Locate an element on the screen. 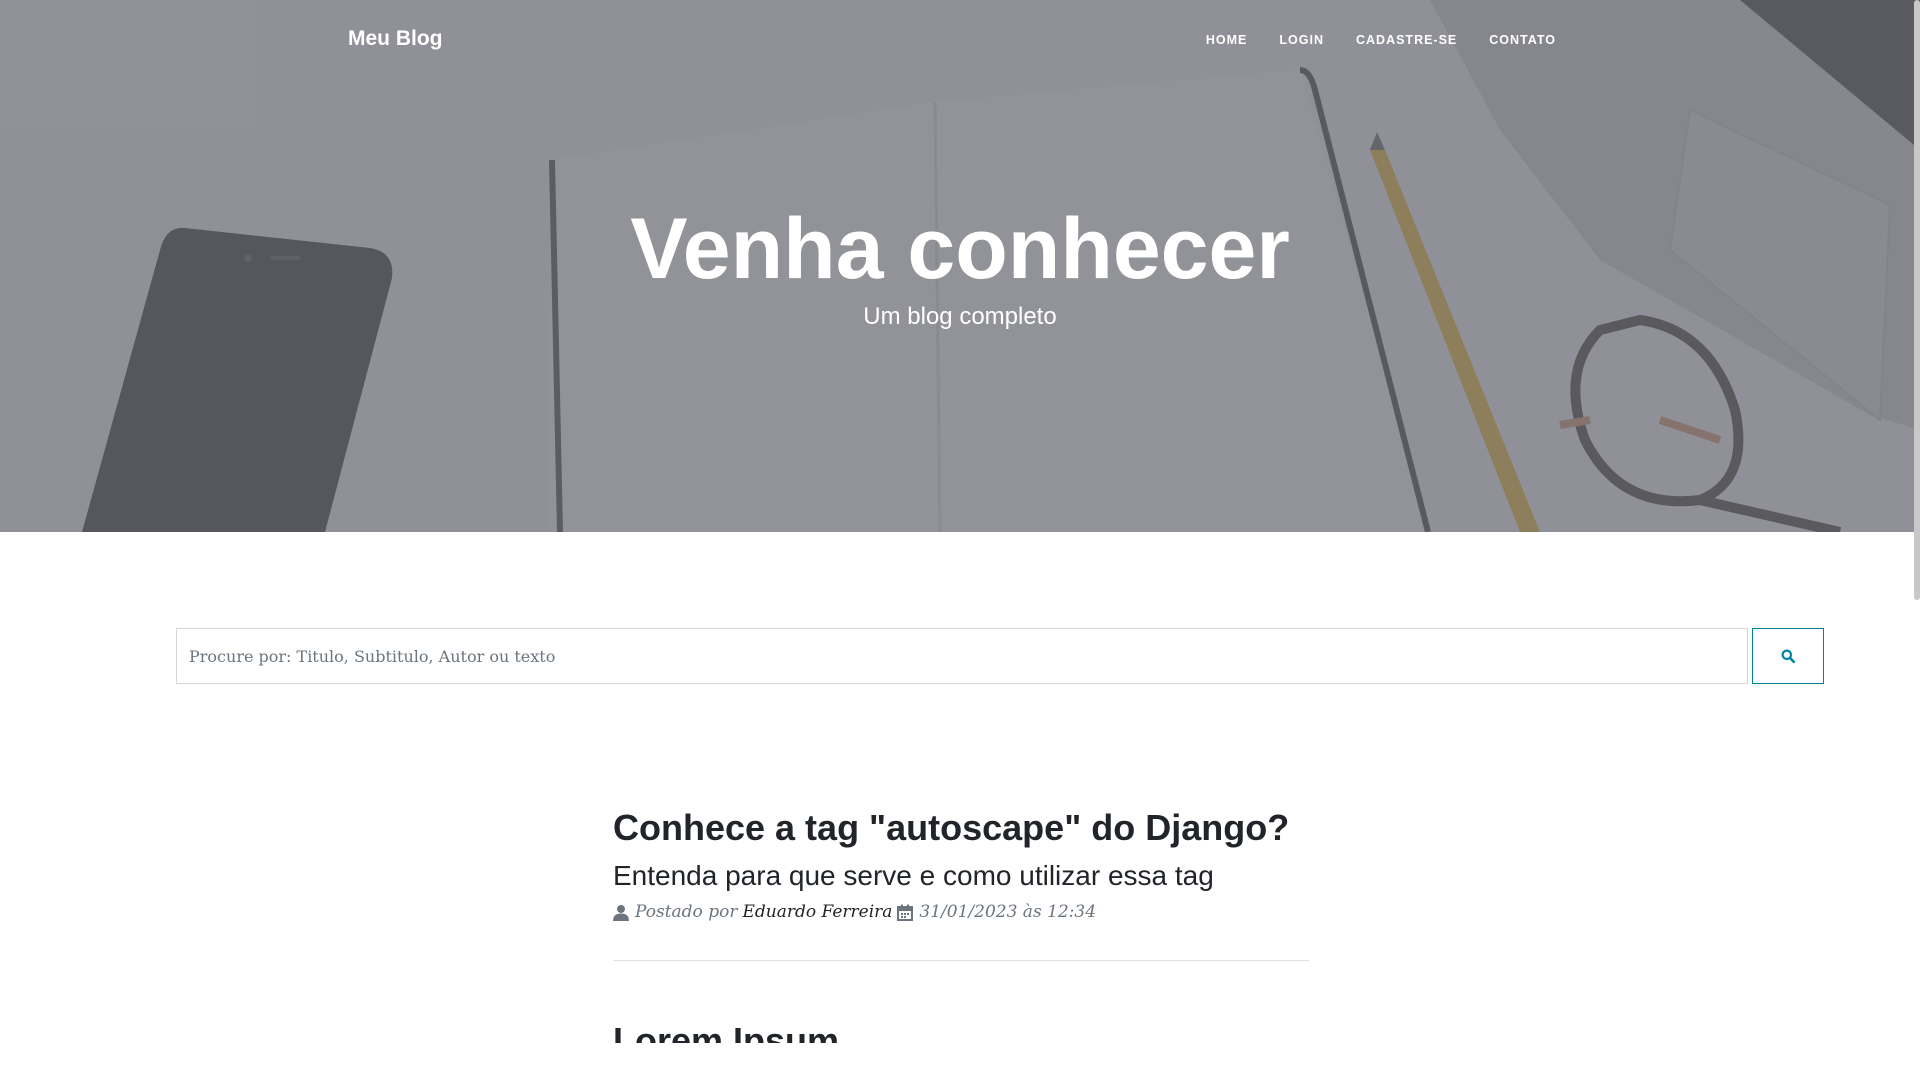  nav-link-cadastre-se: CADASTRE-SE is located at coordinates (1406, 40).